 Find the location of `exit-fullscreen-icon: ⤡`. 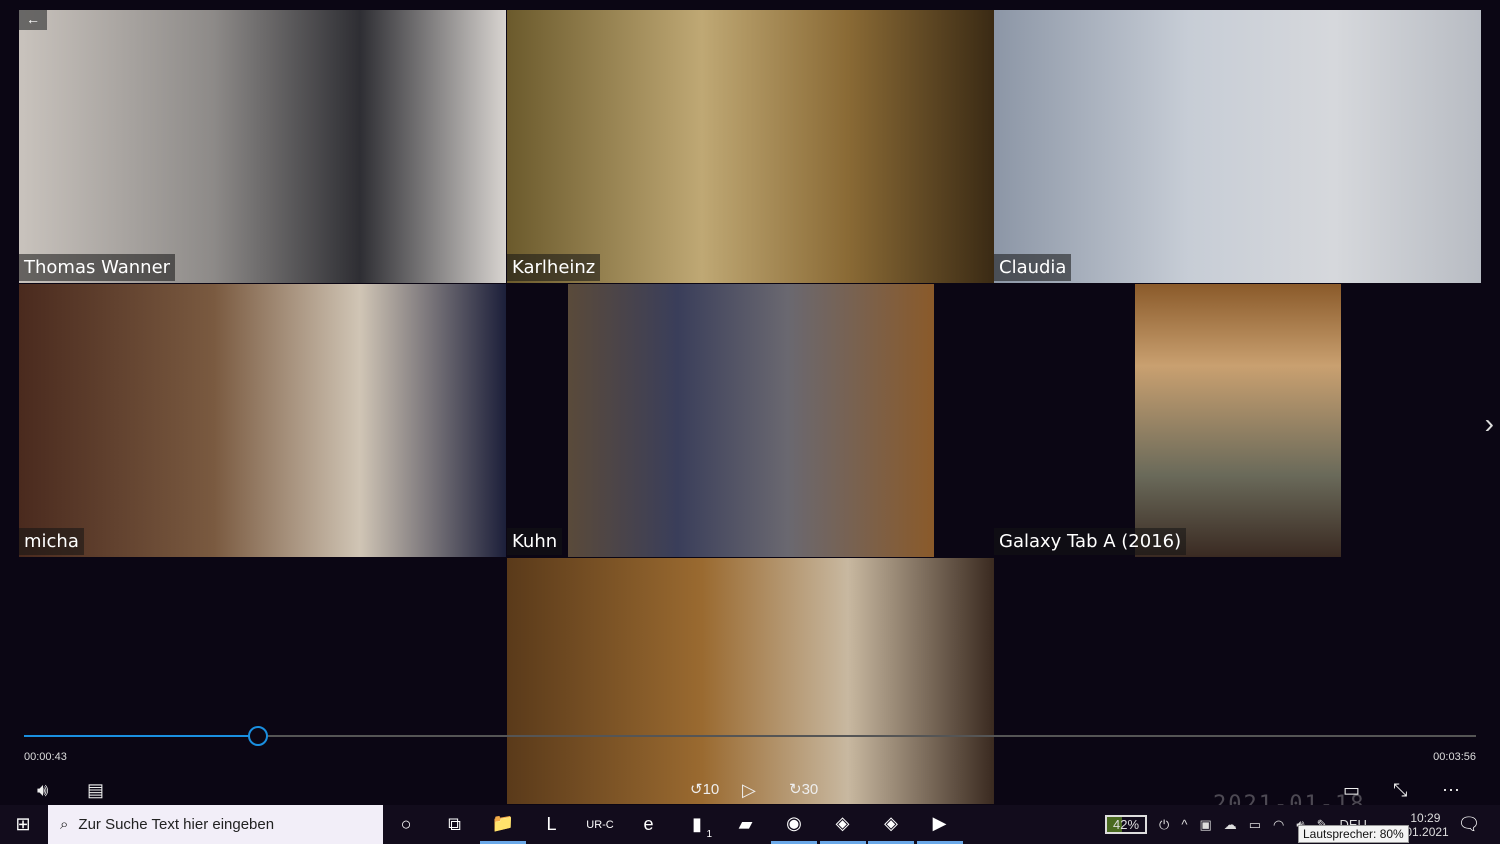

exit-fullscreen-icon: ⤡ is located at coordinates (1400, 790).